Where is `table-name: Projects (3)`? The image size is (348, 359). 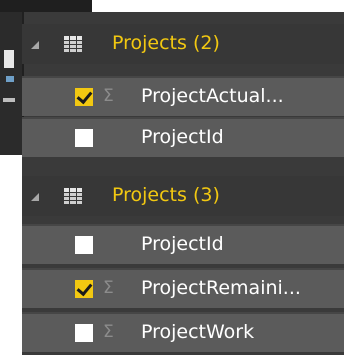 table-name: Projects (3) is located at coordinates (166, 195).